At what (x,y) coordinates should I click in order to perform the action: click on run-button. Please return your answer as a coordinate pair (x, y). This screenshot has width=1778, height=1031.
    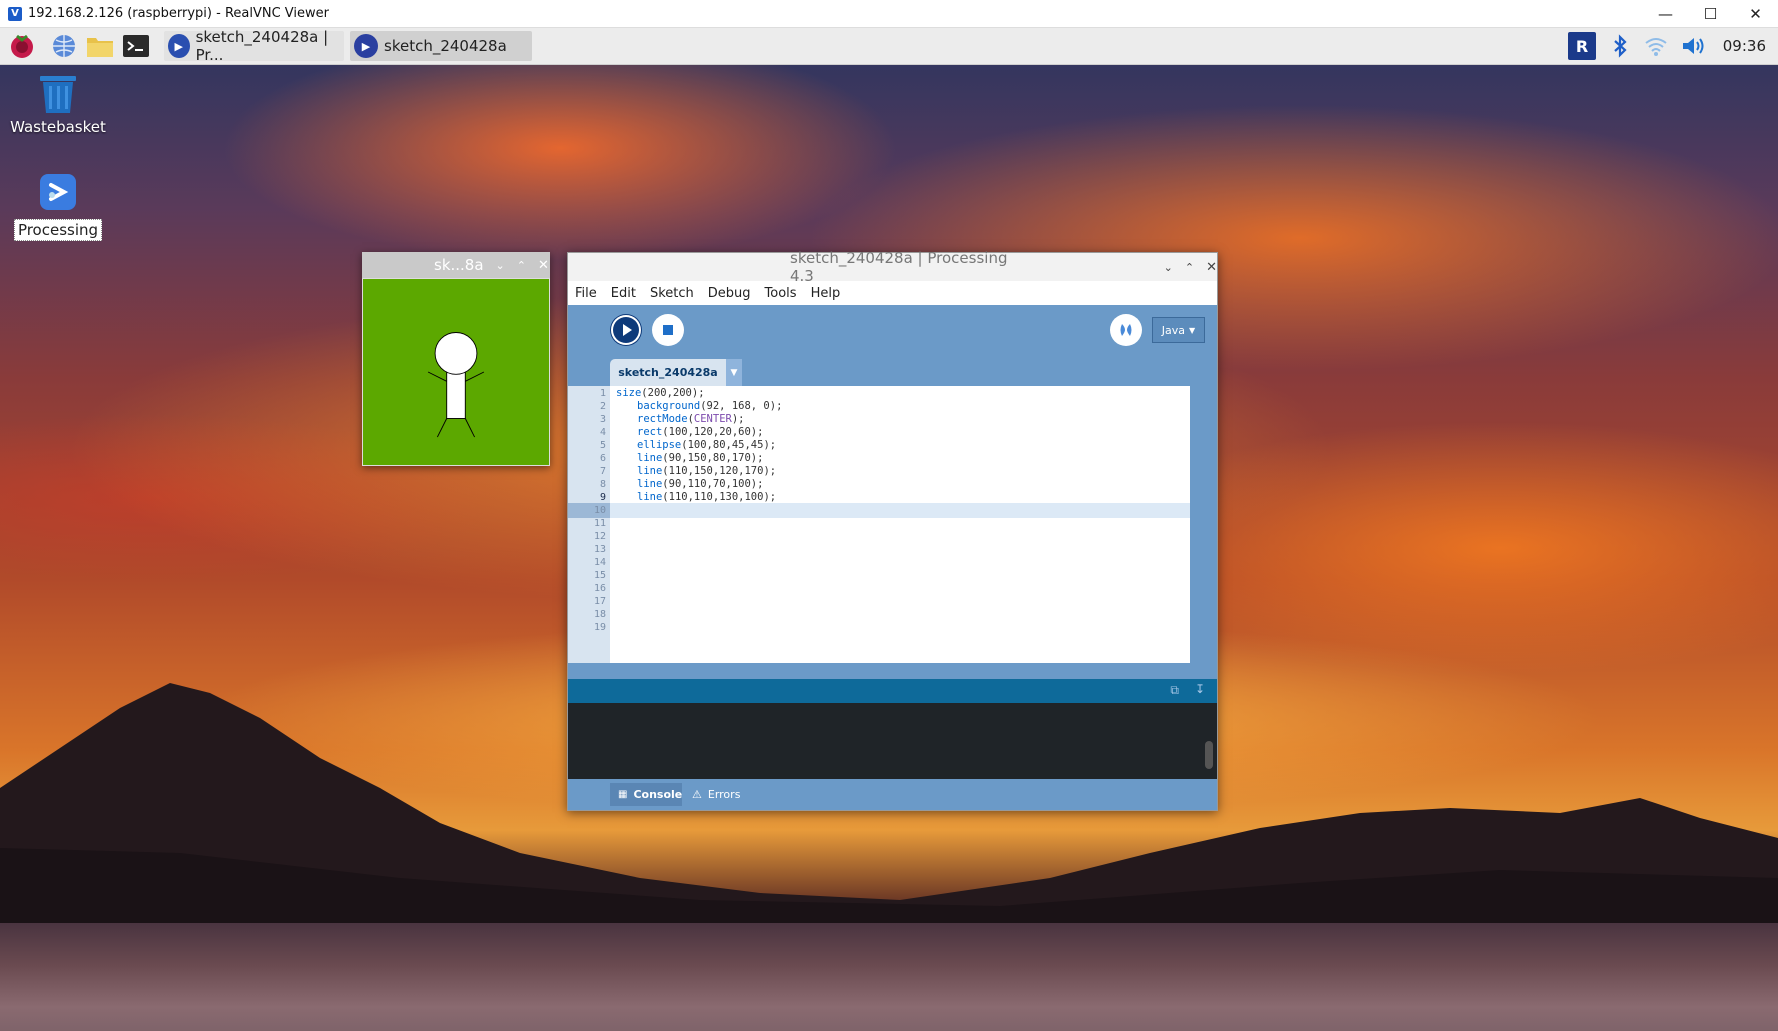
    Looking at the image, I should click on (626, 330).